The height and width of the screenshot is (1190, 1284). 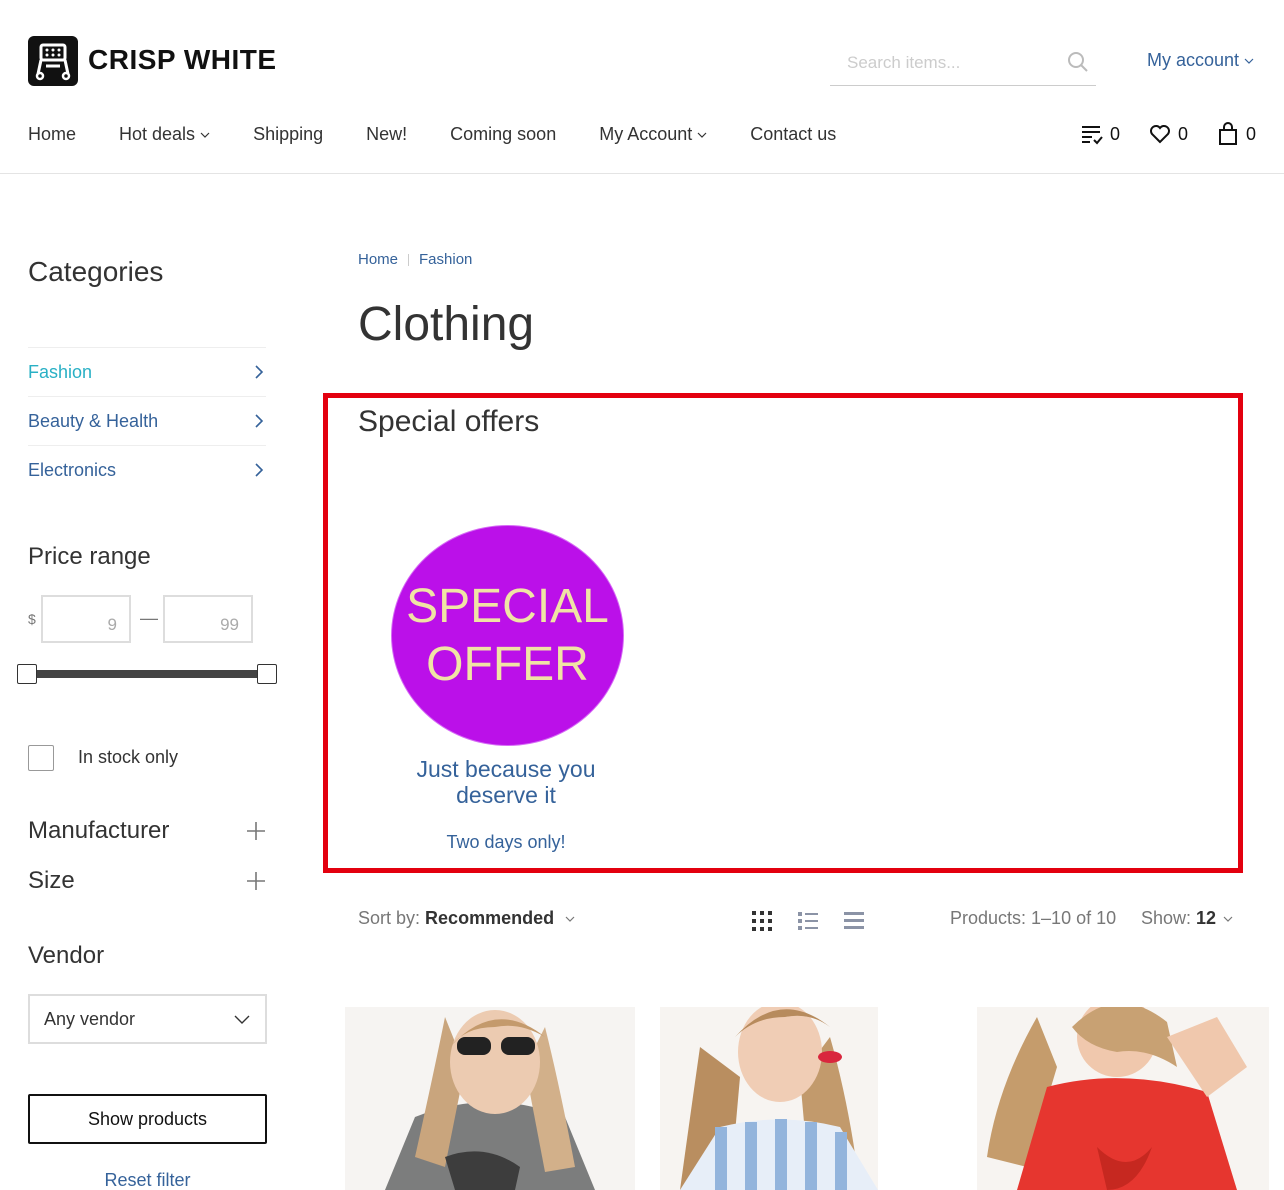 I want to click on header-actions: 0 0 0, so click(x=1168, y=134).